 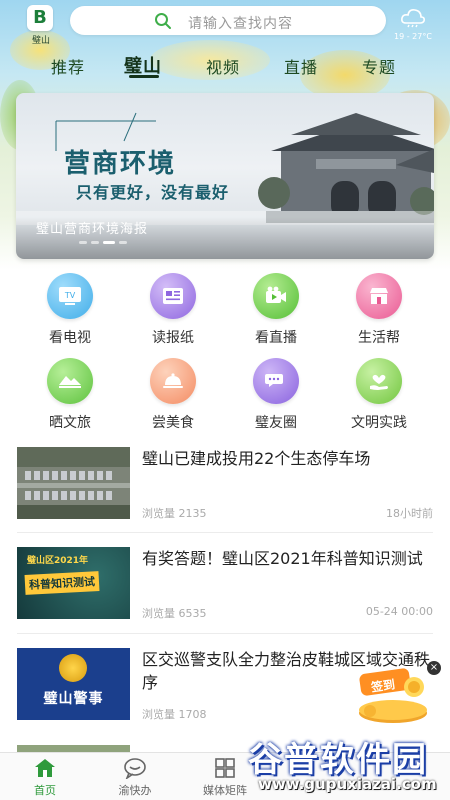 I want to click on sign-in-label: 签到, so click(x=383, y=686).